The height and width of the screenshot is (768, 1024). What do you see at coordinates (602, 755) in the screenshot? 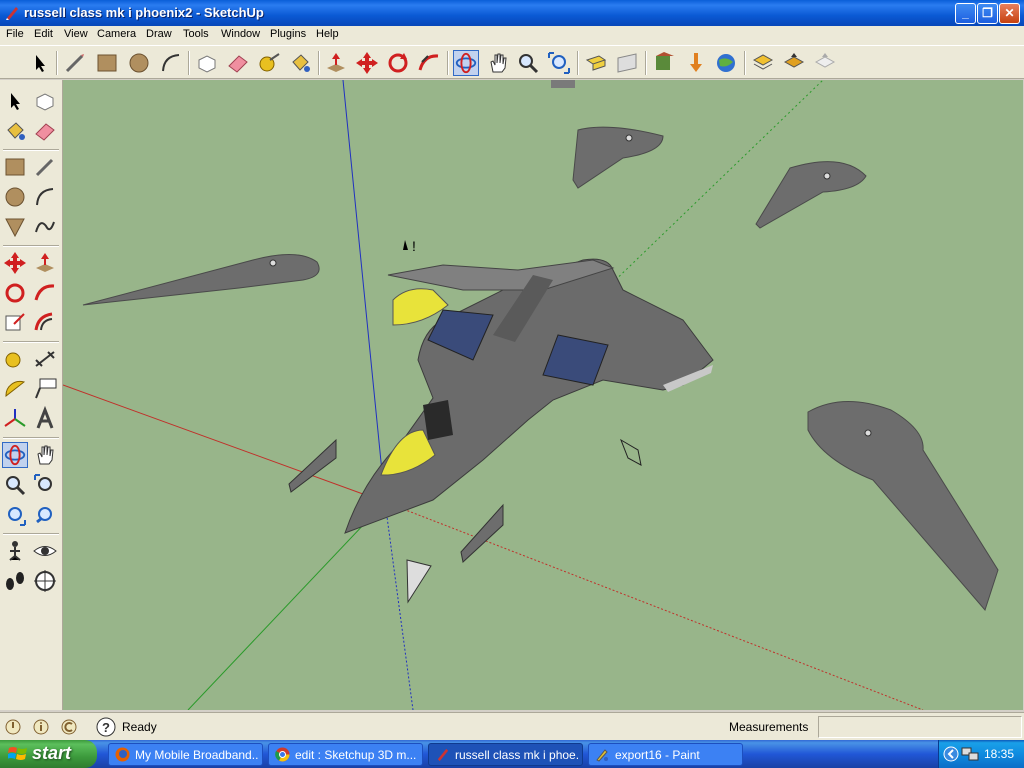
I see `paint-app-icon` at bounding box center [602, 755].